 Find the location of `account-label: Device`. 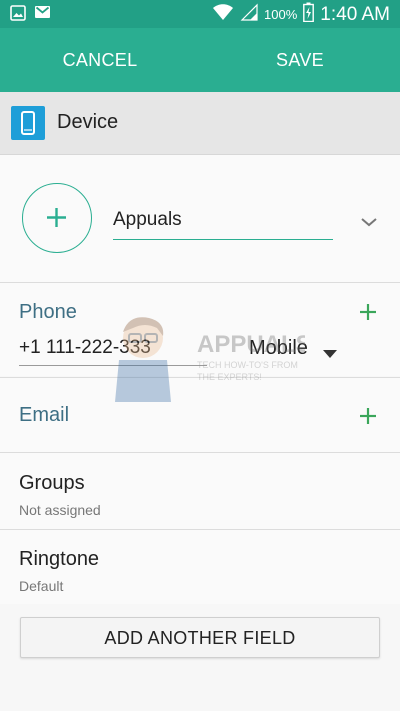

account-label: Device is located at coordinates (88, 122).